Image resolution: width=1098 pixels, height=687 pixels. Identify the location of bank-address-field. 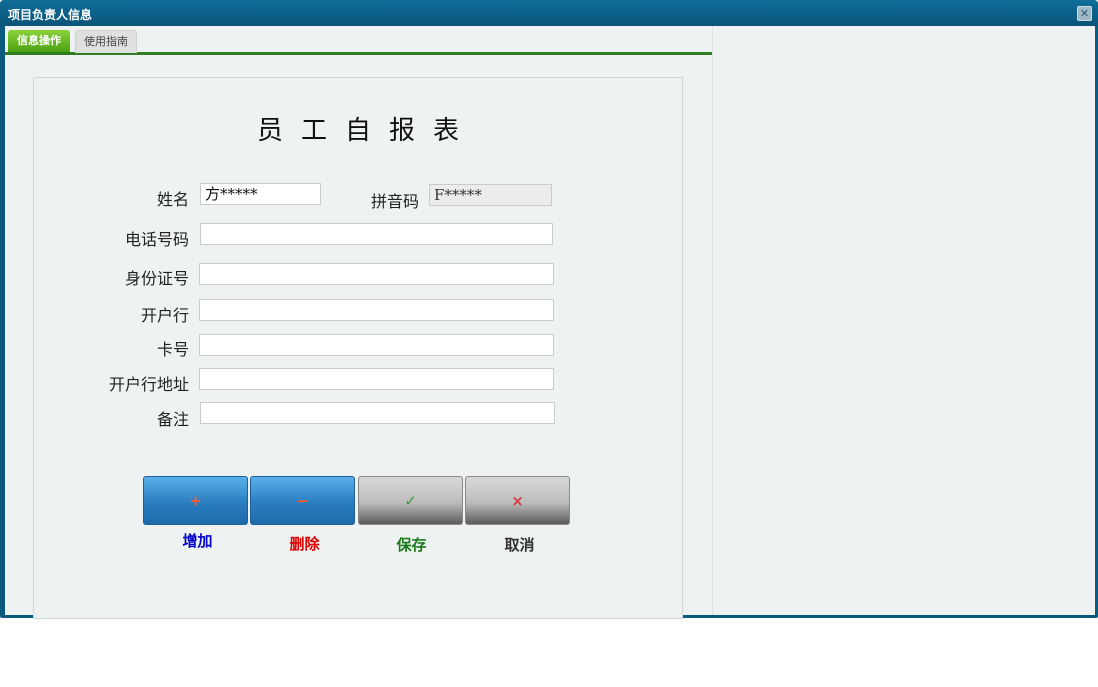
(376, 379).